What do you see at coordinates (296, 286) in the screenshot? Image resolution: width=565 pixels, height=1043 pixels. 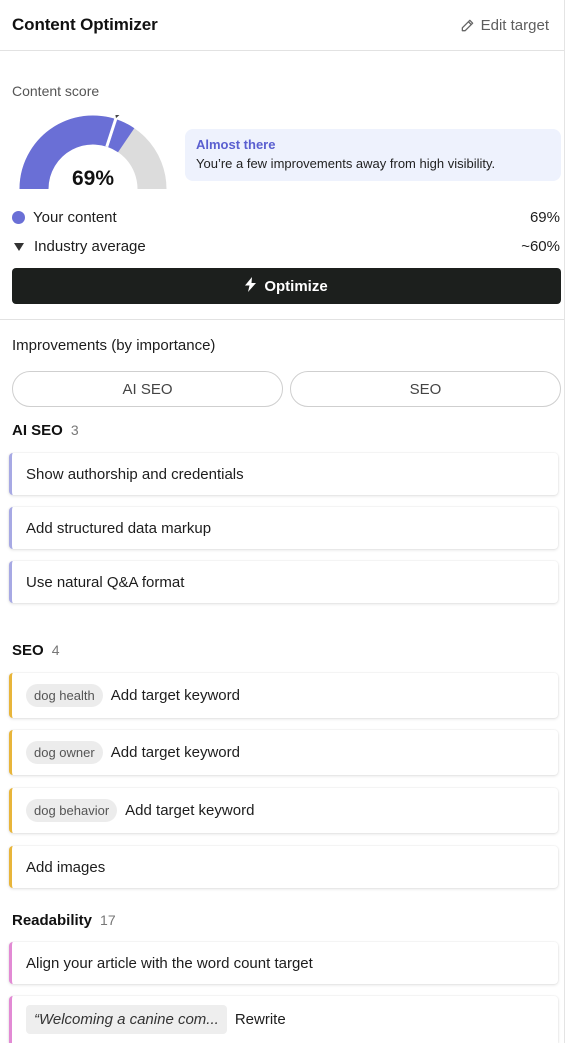 I see `optimize-label: Optimize` at bounding box center [296, 286].